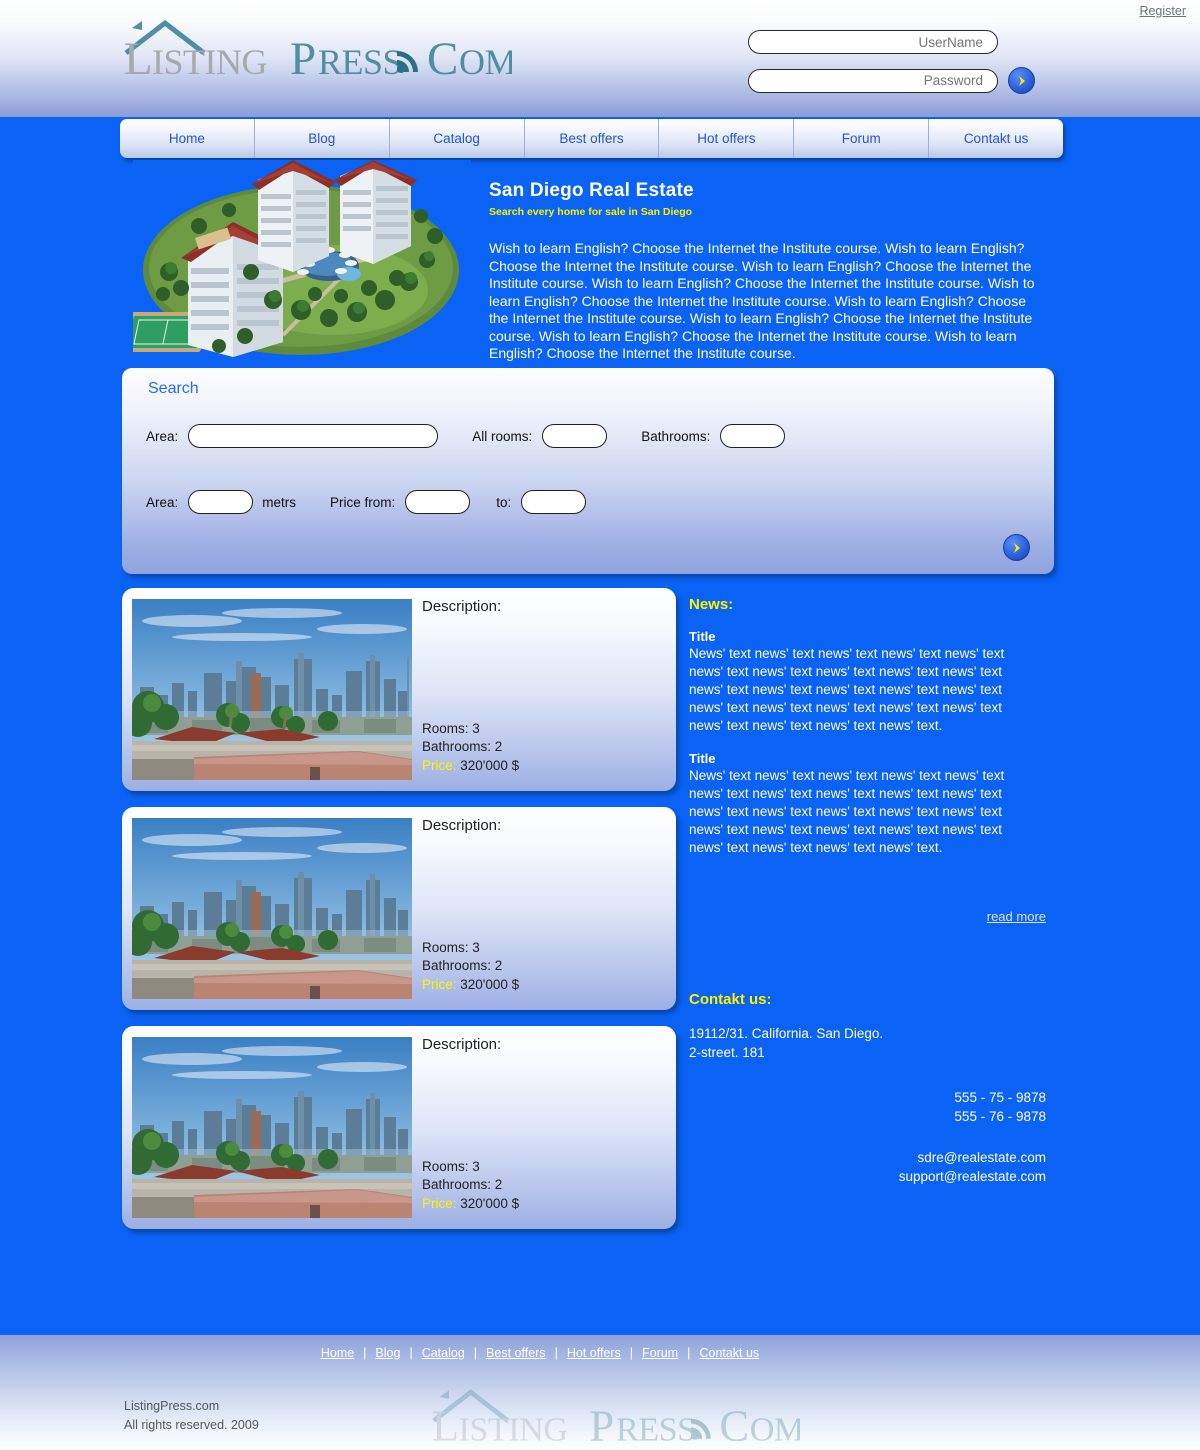 Image resolution: width=1200 pixels, height=1450 pixels. I want to click on nav-item-home: Home, so click(187, 138).